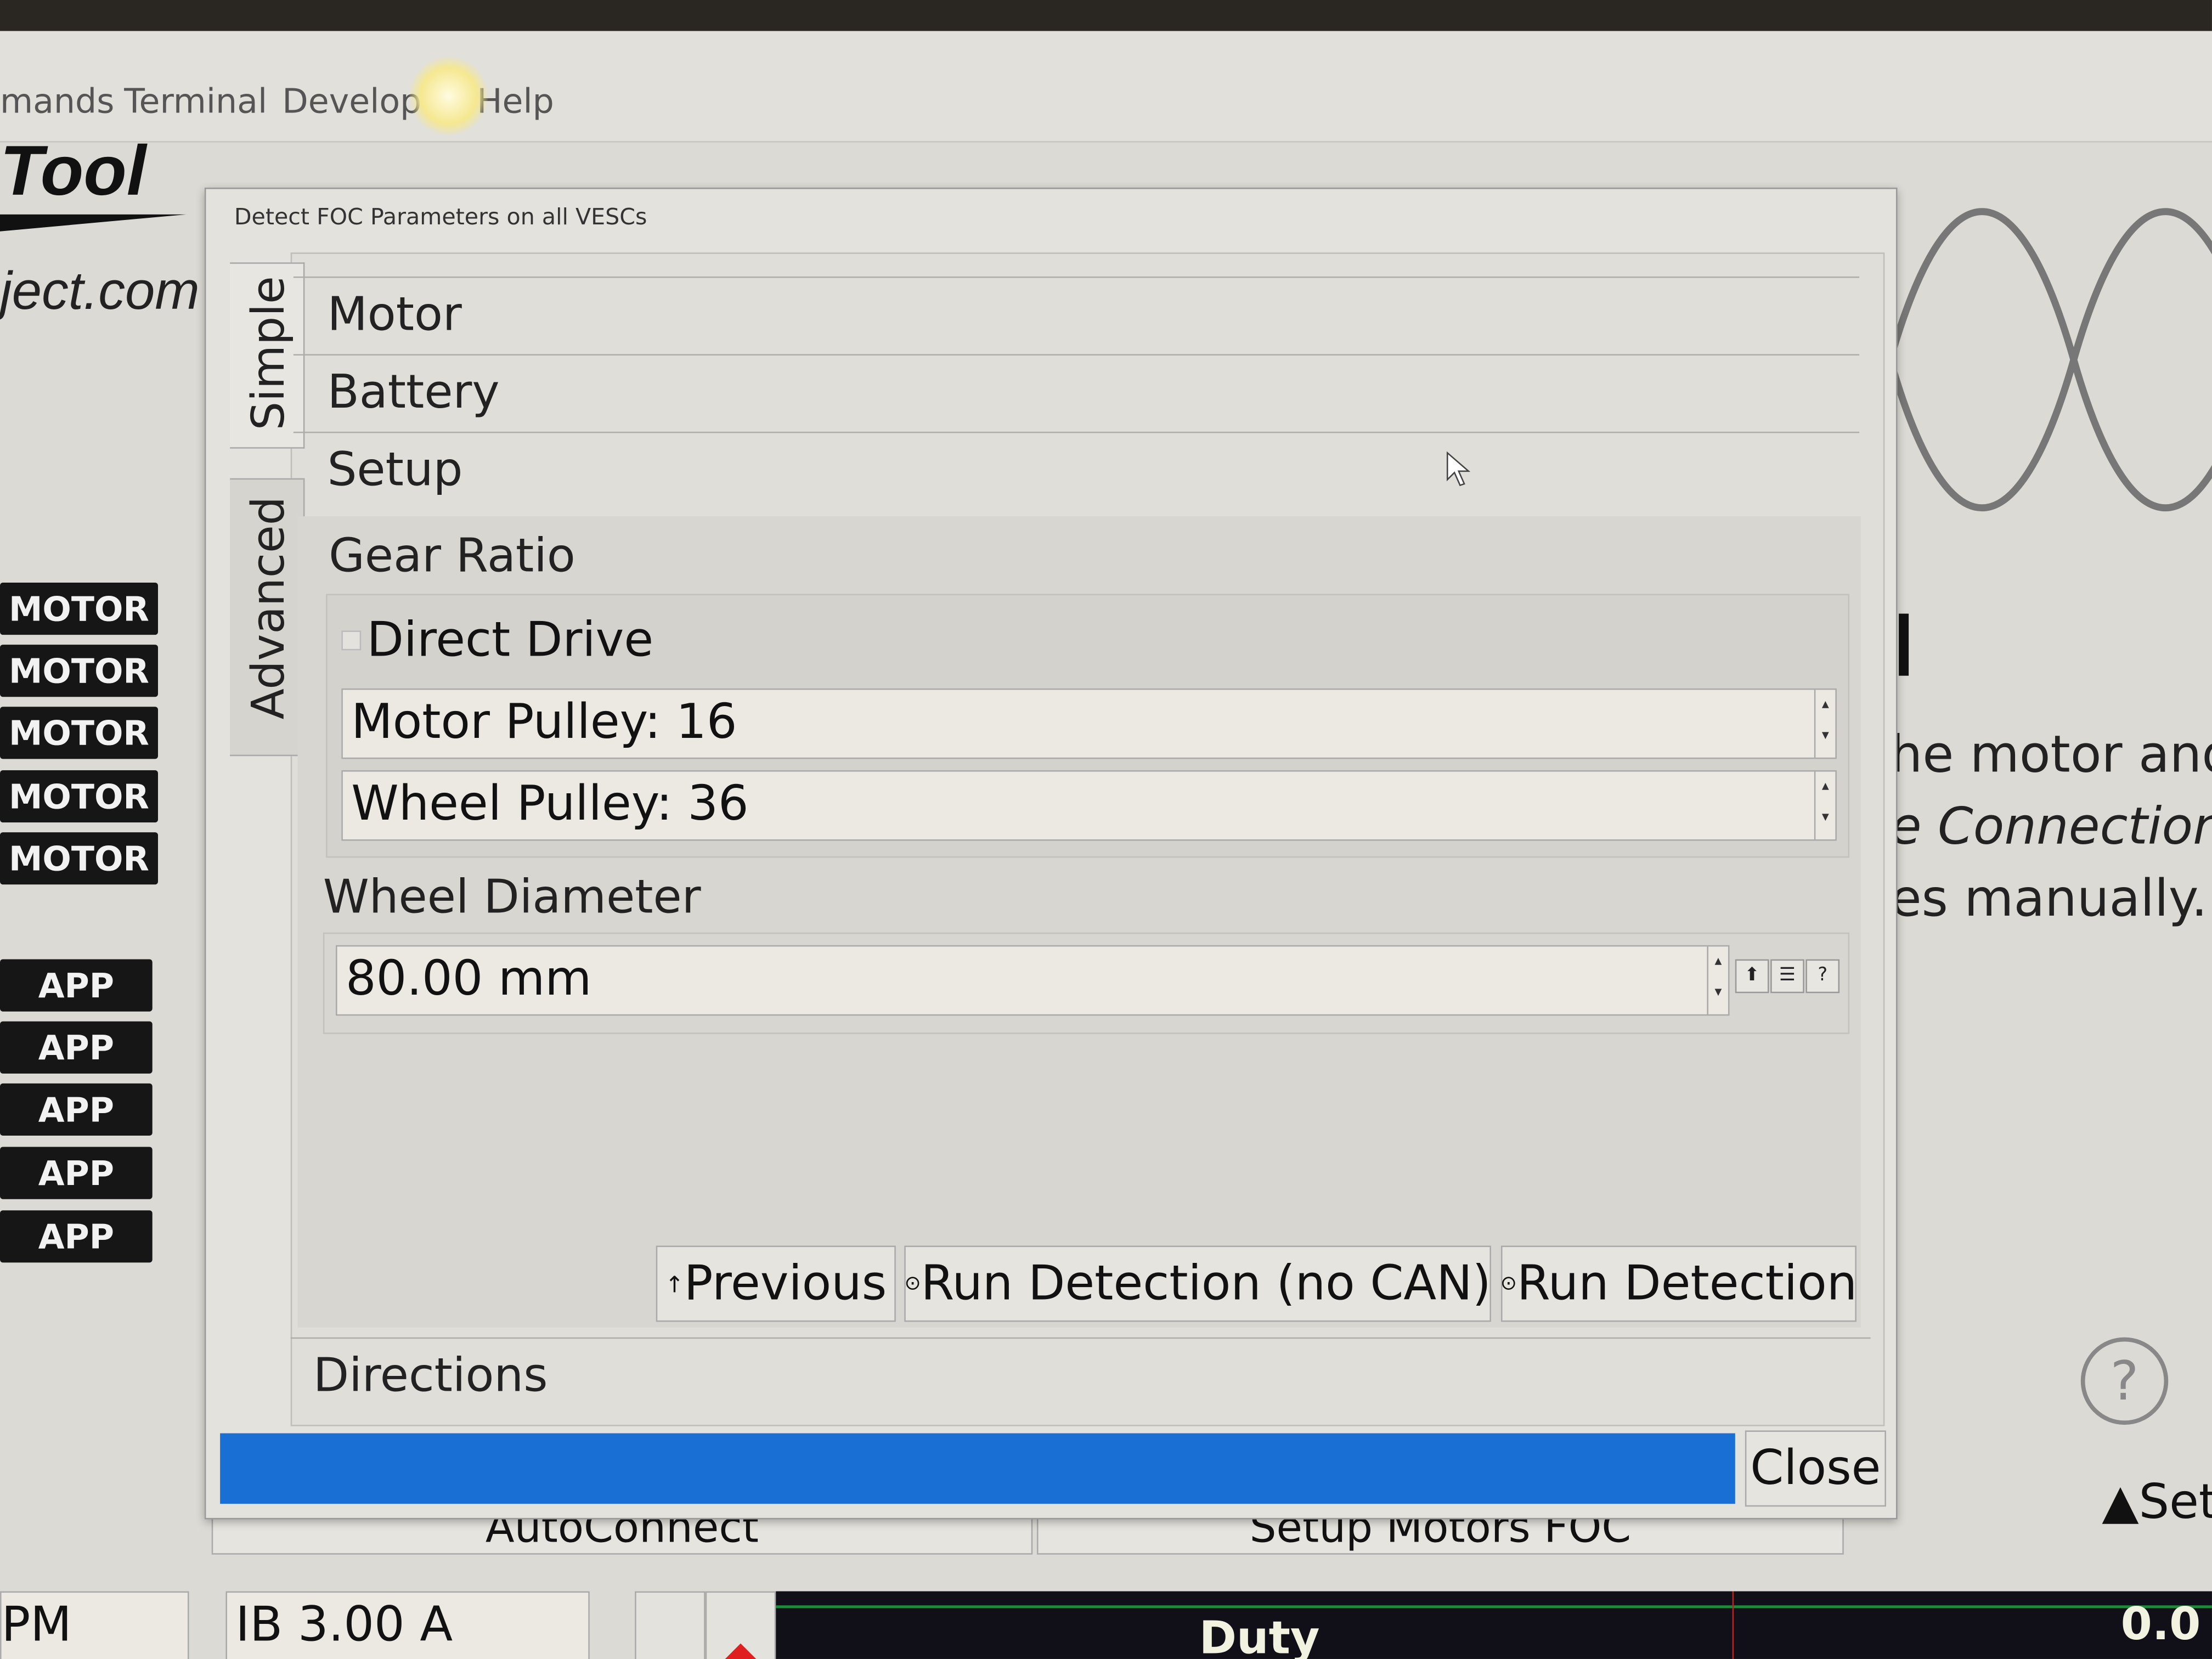 Image resolution: width=2212 pixels, height=1659 pixels. Describe the element at coordinates (1077, 470) in the screenshot. I see `section-setup: Setup` at that location.